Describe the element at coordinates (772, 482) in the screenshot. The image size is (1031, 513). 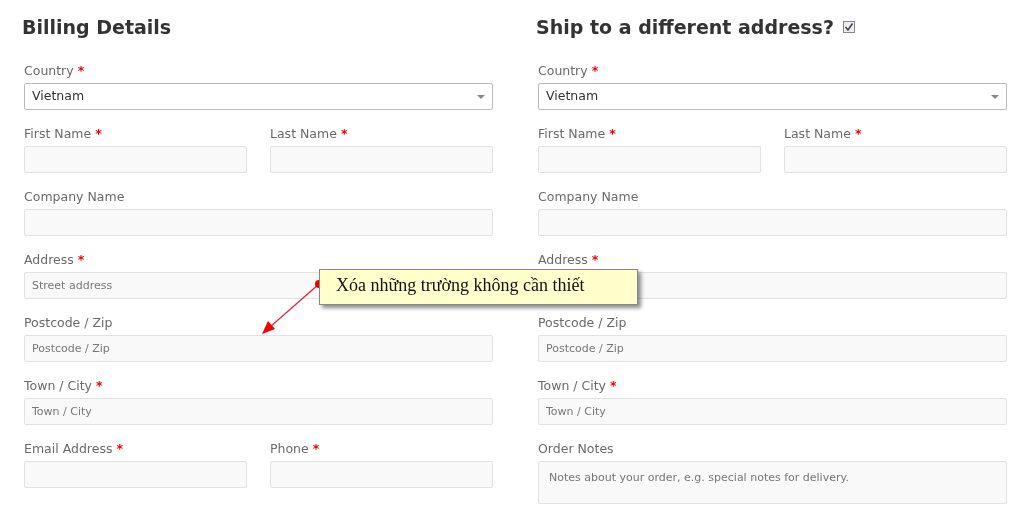
I see `notes-field: Notes about your order, e.g. special notes for delivery.` at that location.